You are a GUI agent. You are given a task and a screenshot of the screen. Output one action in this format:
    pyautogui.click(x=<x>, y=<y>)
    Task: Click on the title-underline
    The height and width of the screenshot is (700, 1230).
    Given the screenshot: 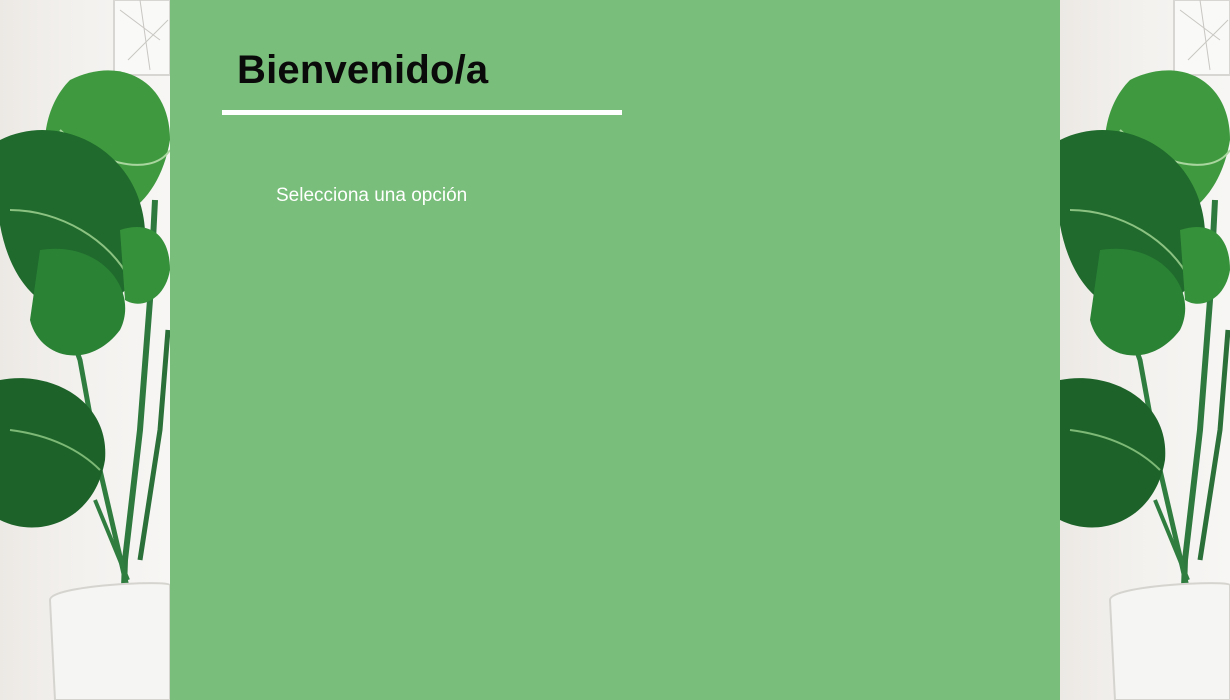 What is the action you would take?
    pyautogui.click(x=422, y=112)
    